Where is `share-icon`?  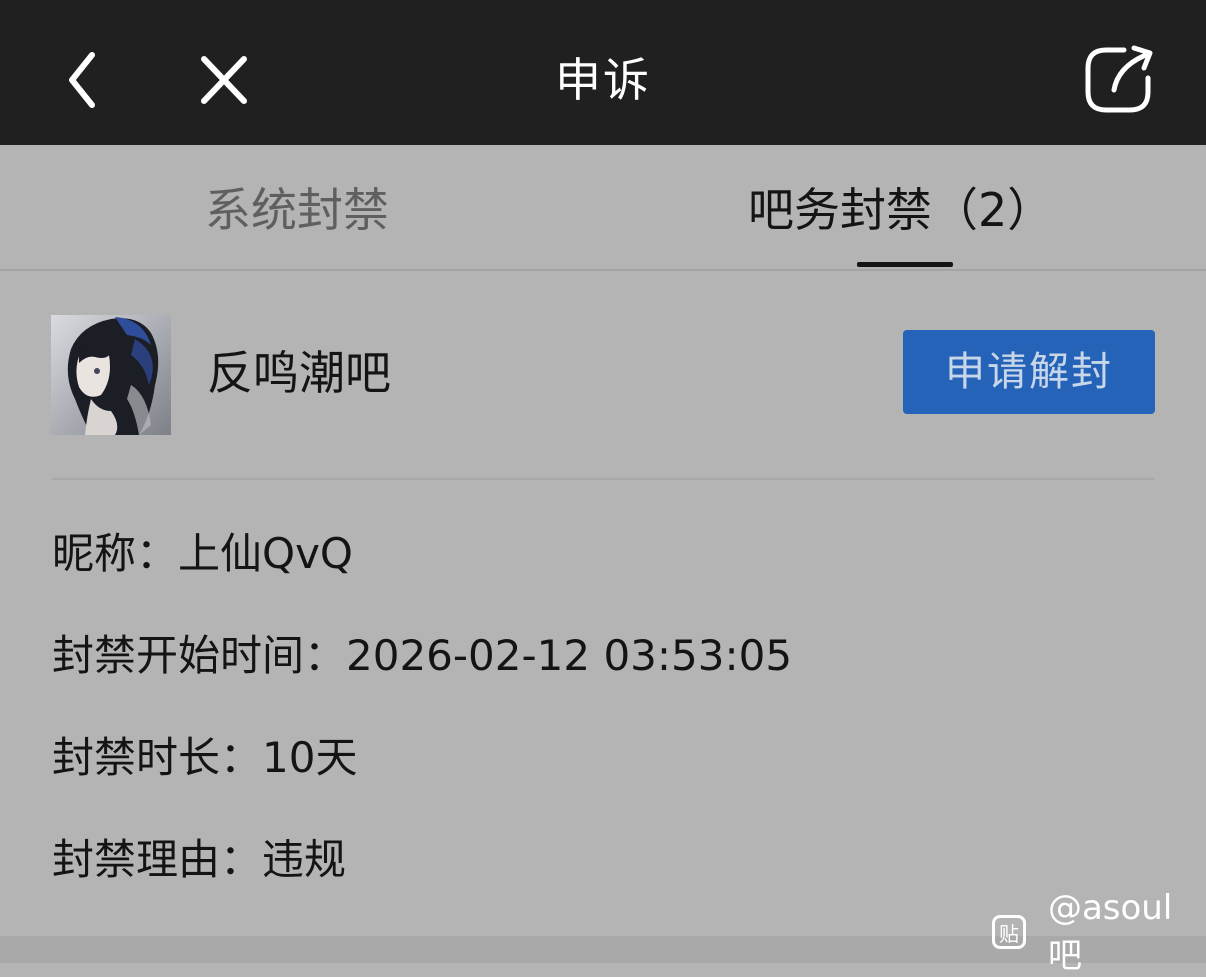
share-icon is located at coordinates (1119, 79).